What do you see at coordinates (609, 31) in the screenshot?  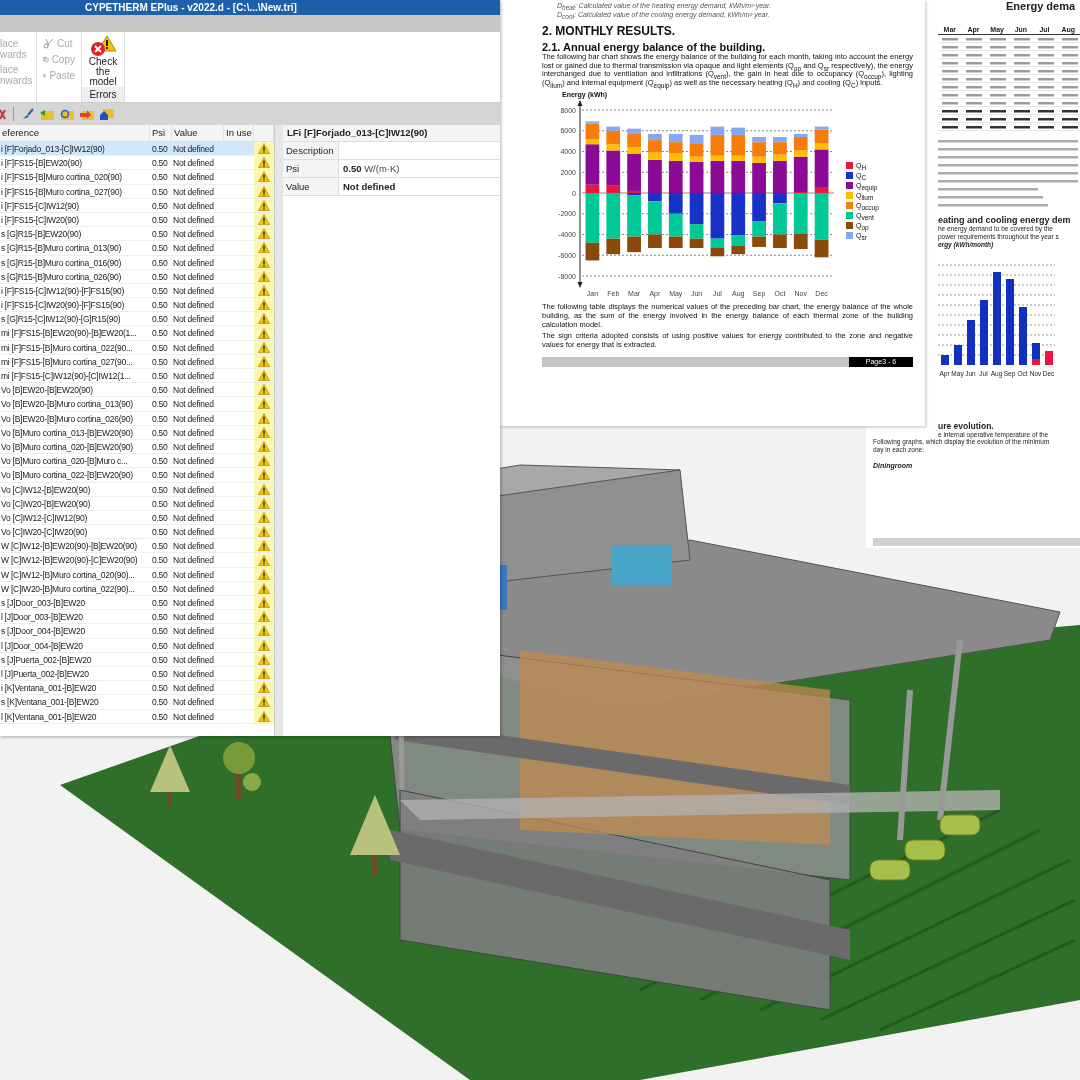 I see `section-heading: 2. MONTHLY RESULTS.` at bounding box center [609, 31].